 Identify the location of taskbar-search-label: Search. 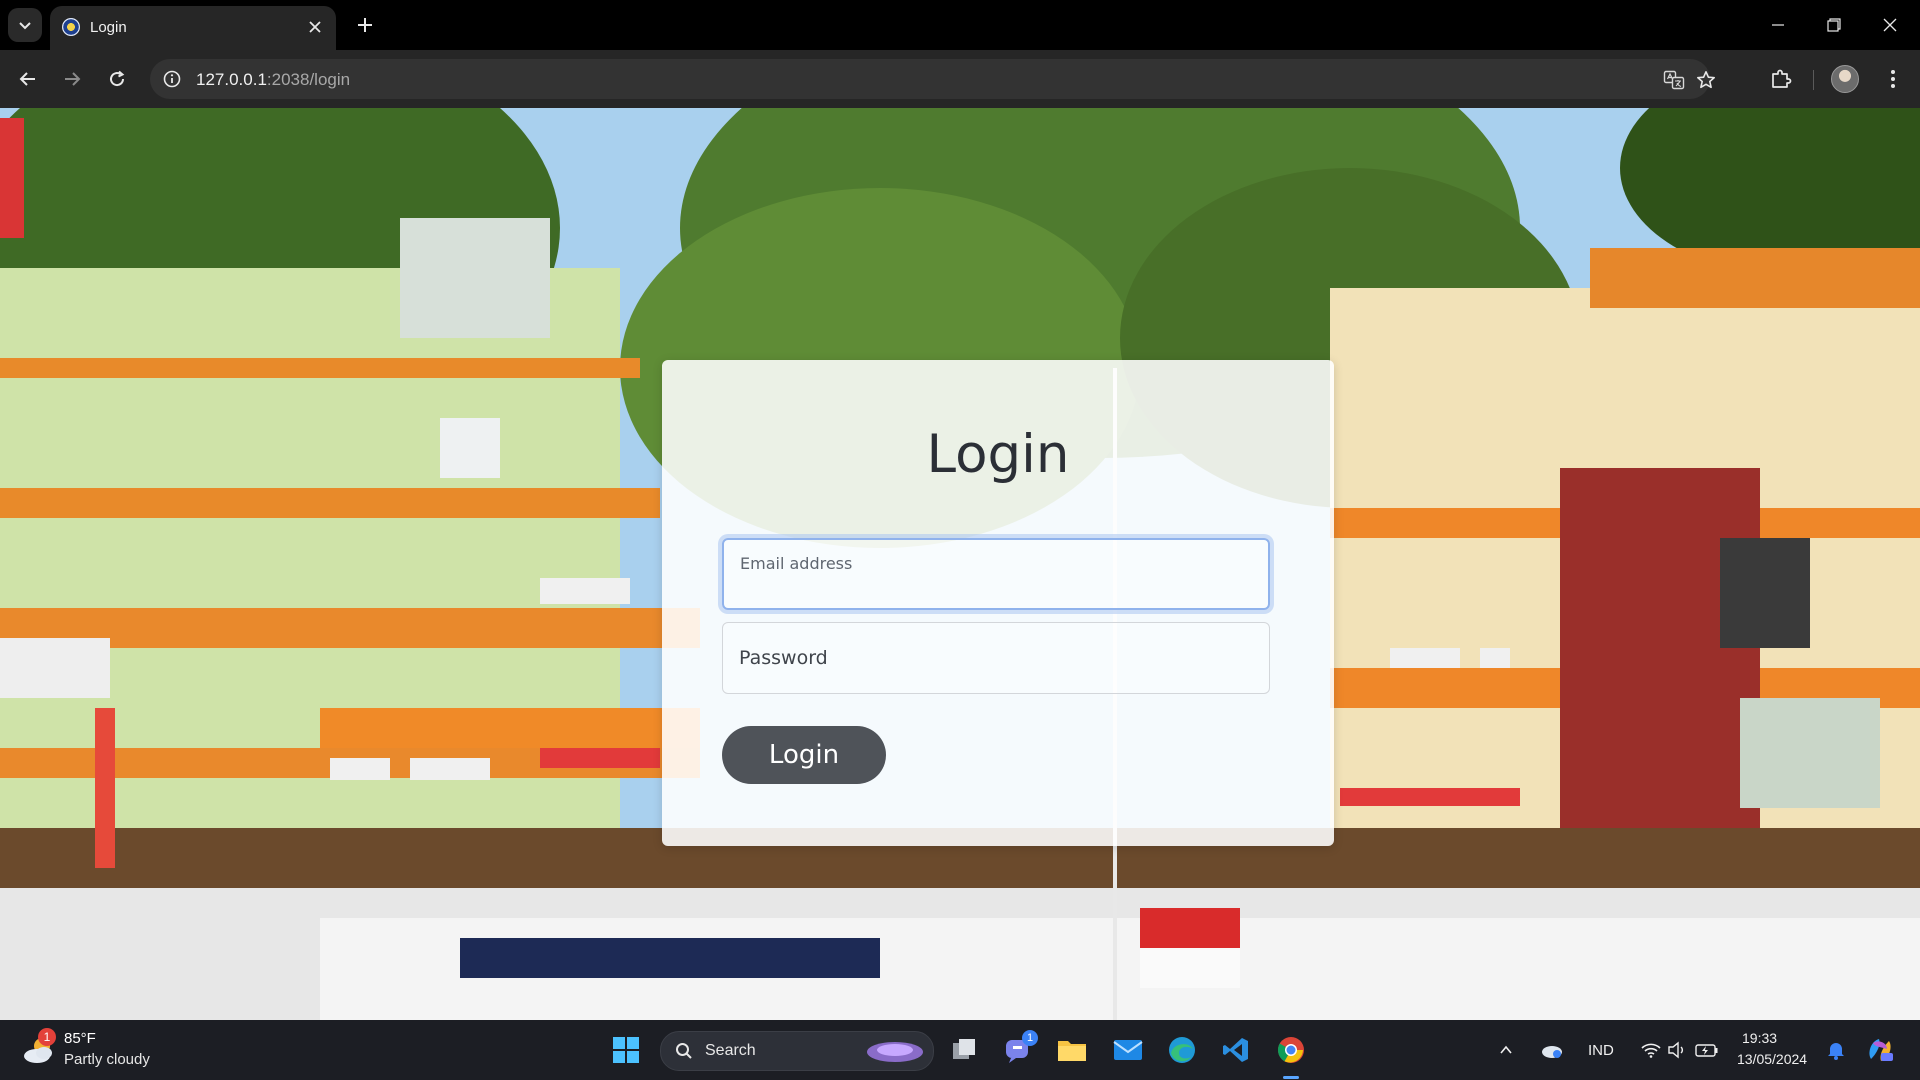
(730, 1050).